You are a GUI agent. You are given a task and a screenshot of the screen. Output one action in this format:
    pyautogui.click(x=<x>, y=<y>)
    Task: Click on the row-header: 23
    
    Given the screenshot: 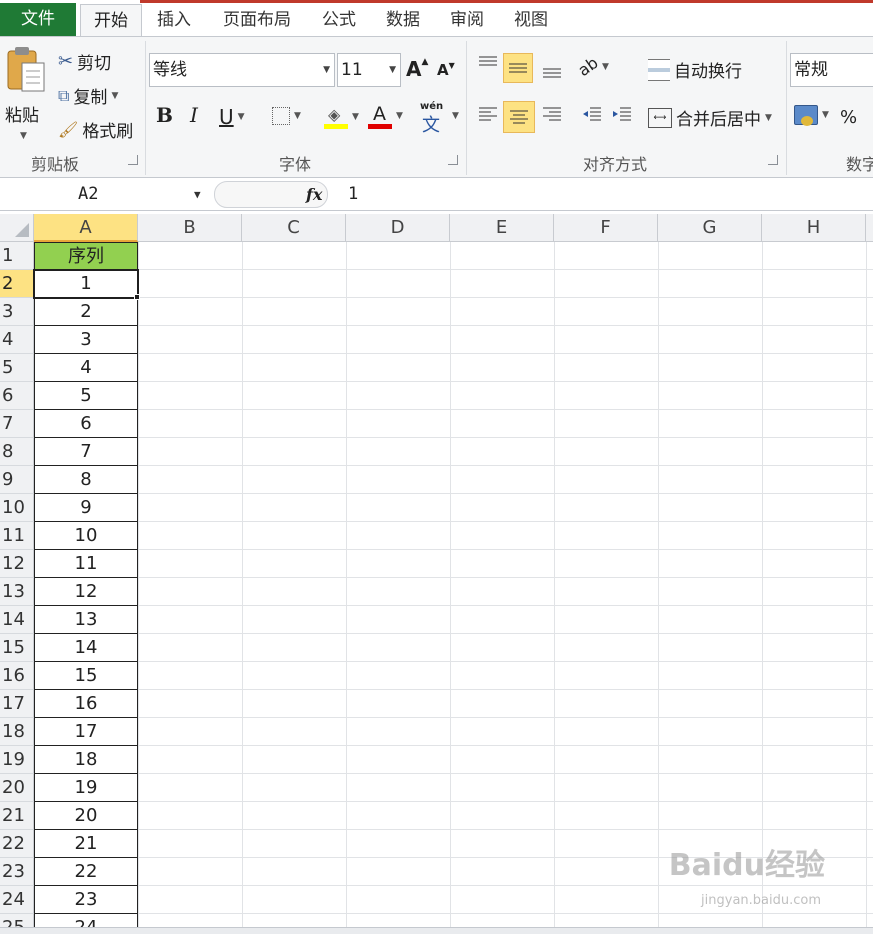 What is the action you would take?
    pyautogui.click(x=17, y=872)
    